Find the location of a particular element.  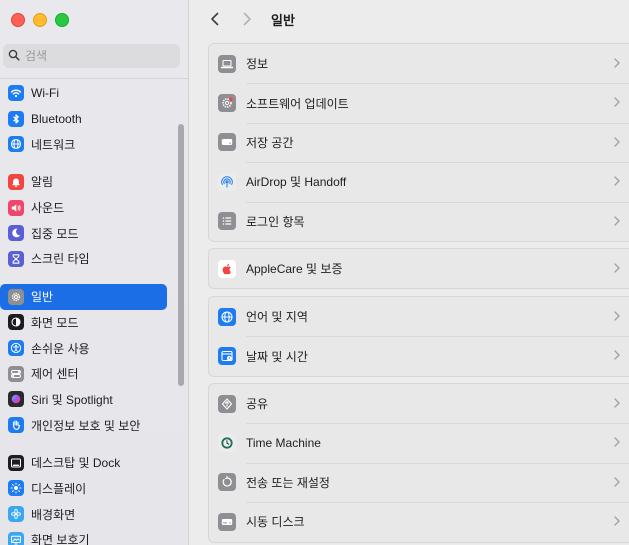

row-startup-disk: 시동 디스크 is located at coordinates (419, 521).